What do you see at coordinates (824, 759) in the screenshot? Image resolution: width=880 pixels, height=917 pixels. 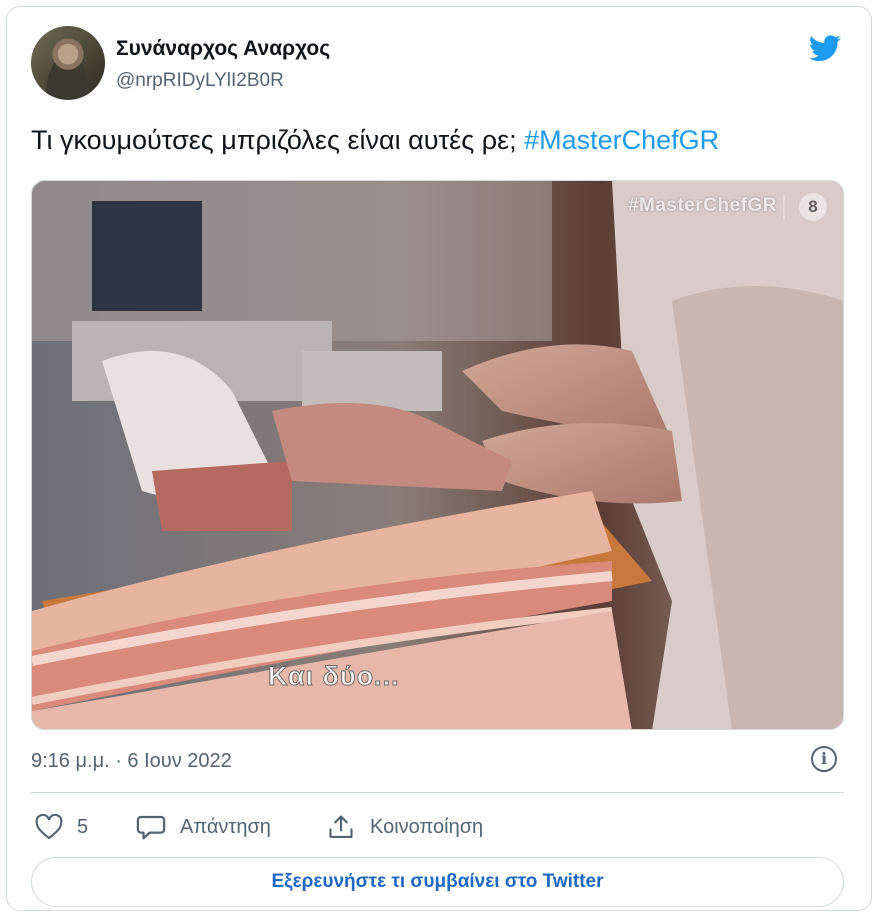 I see `info-icon: i` at bounding box center [824, 759].